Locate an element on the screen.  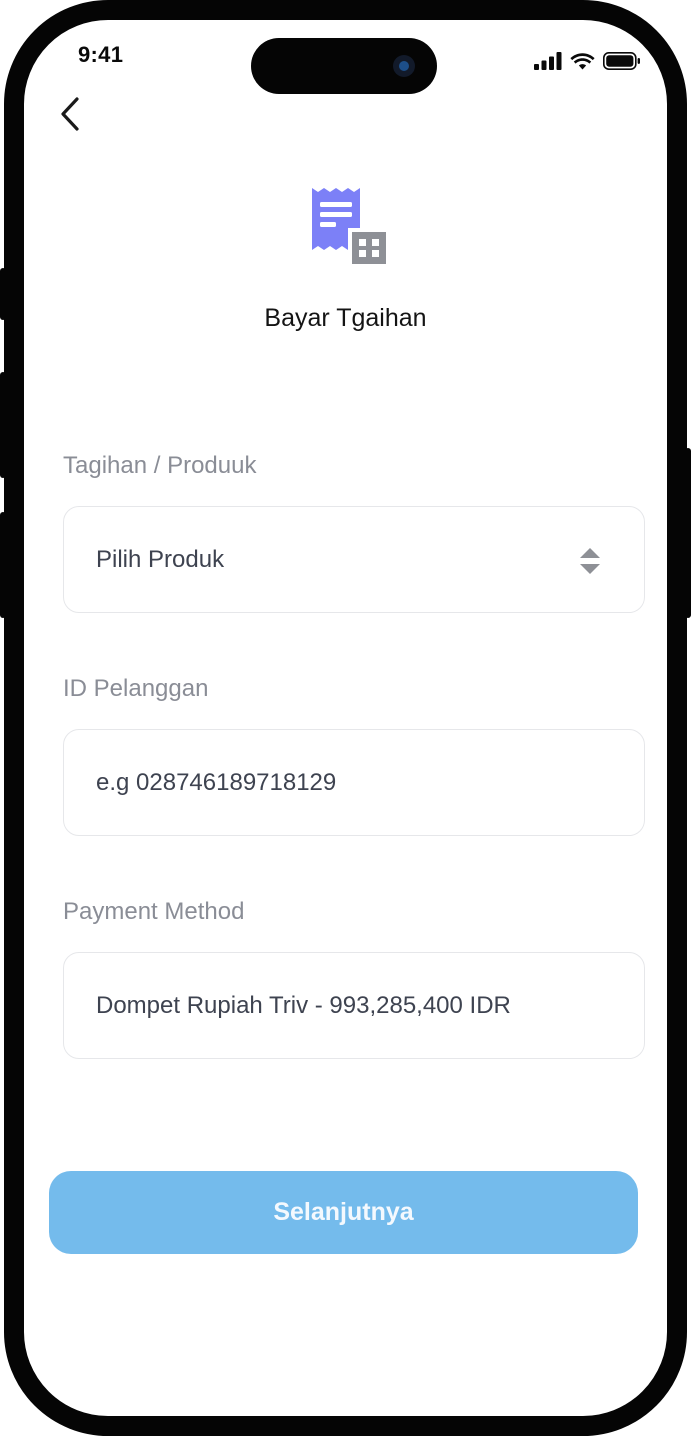
battery-icon is located at coordinates (621, 61).